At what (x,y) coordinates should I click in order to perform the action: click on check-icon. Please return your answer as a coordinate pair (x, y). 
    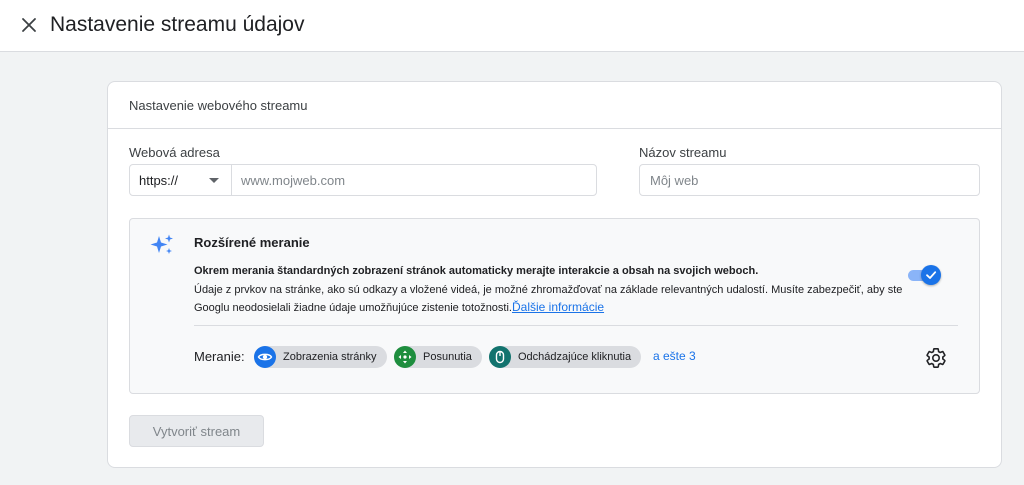
    Looking at the image, I should click on (931, 275).